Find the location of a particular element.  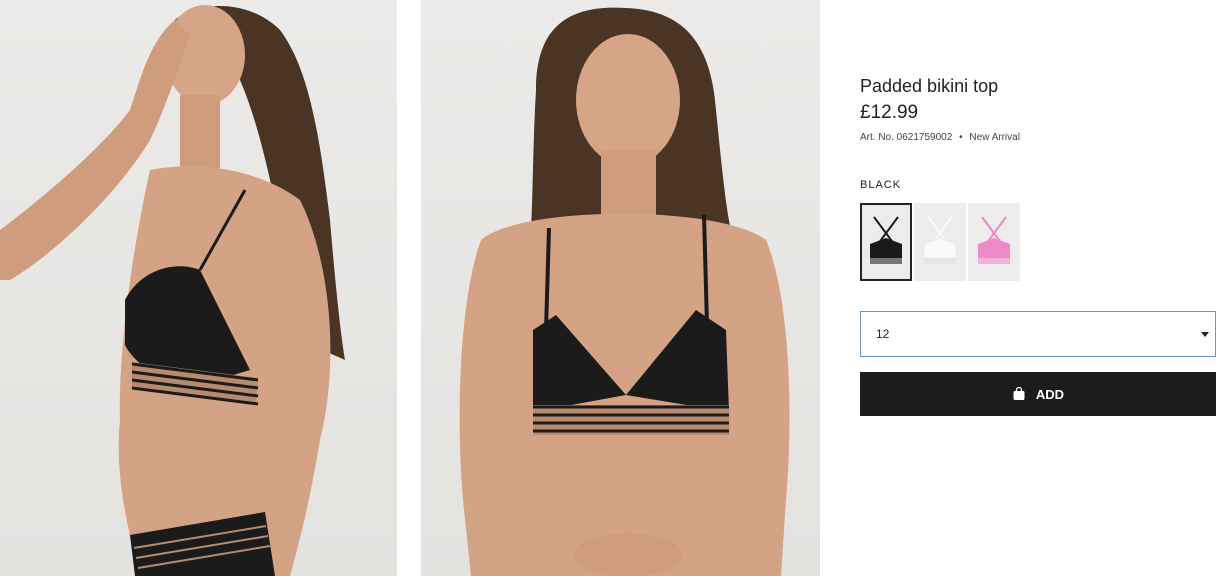

color-swatch-pink is located at coordinates (994, 242).